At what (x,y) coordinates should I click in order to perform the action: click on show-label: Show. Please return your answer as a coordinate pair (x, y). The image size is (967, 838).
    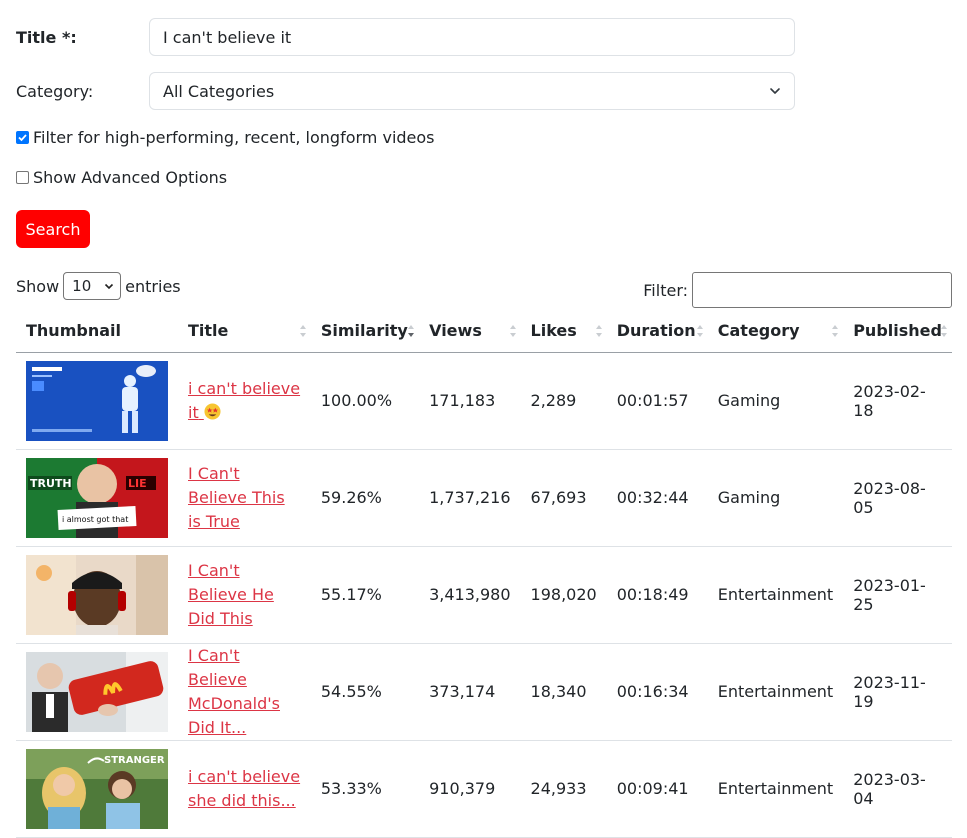
    Looking at the image, I should click on (38, 286).